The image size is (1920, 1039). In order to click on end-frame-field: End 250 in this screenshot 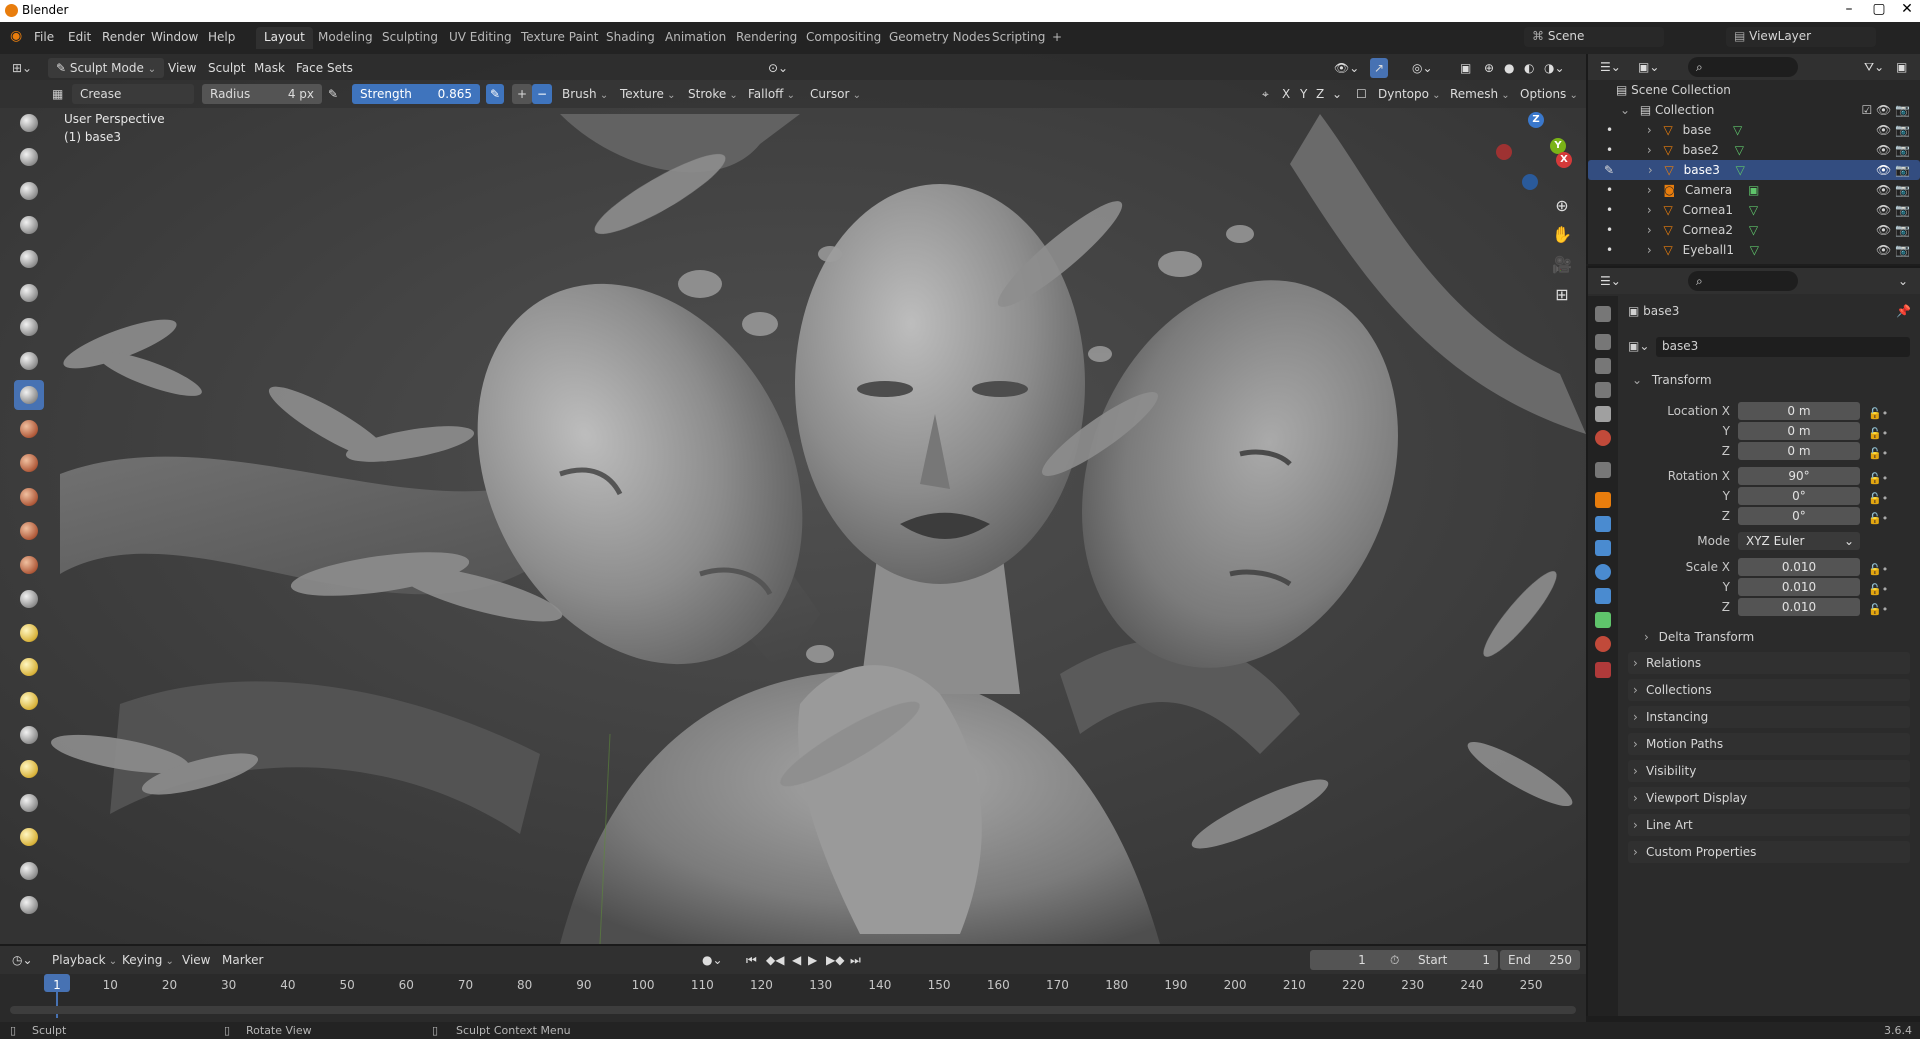, I will do `click(1540, 960)`.